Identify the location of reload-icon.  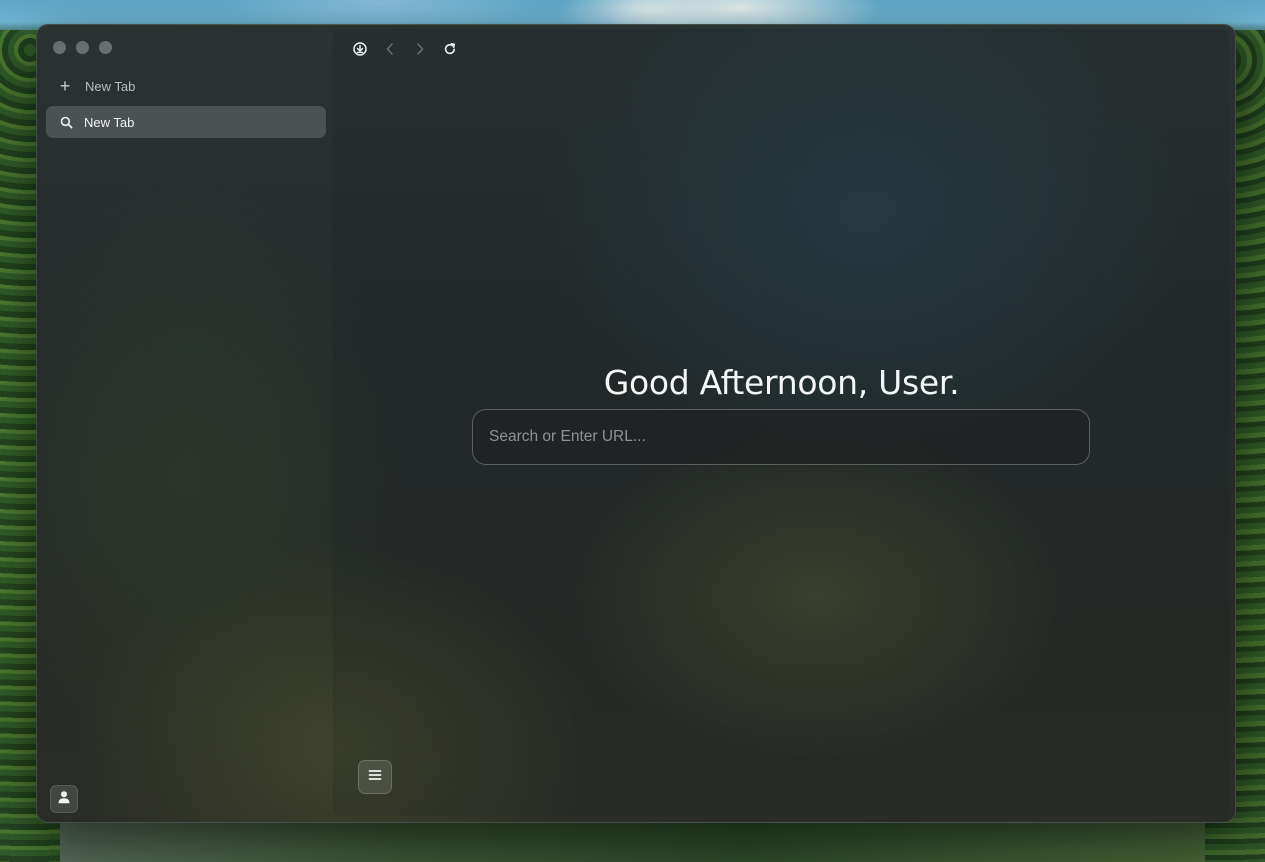
(450, 51).